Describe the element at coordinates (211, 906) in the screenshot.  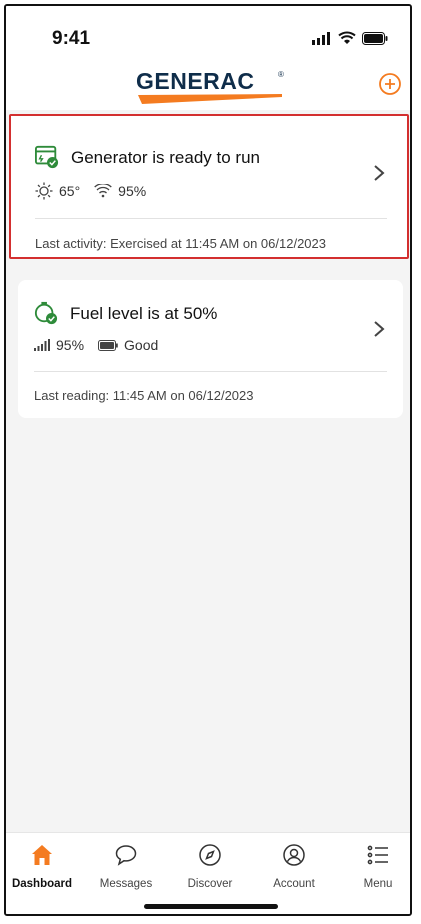
I see `home-indicator` at that location.